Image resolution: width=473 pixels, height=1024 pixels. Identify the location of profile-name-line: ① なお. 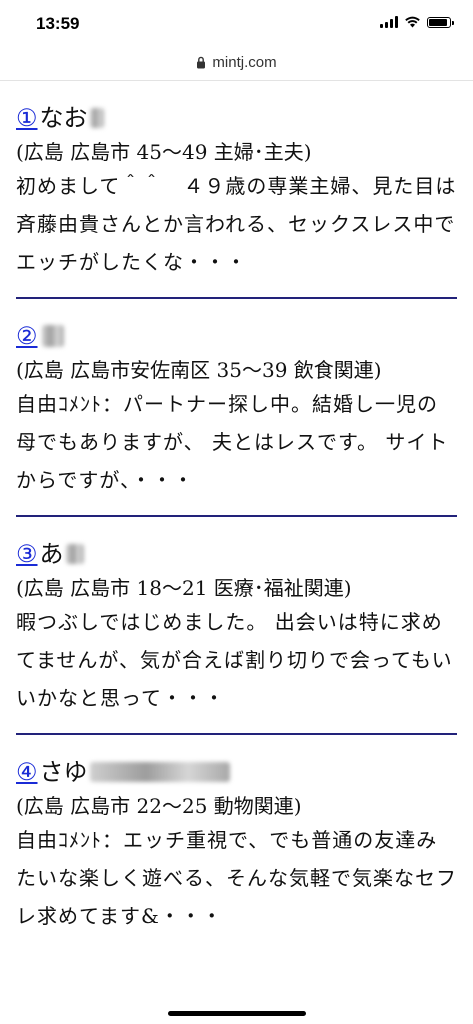
(236, 118).